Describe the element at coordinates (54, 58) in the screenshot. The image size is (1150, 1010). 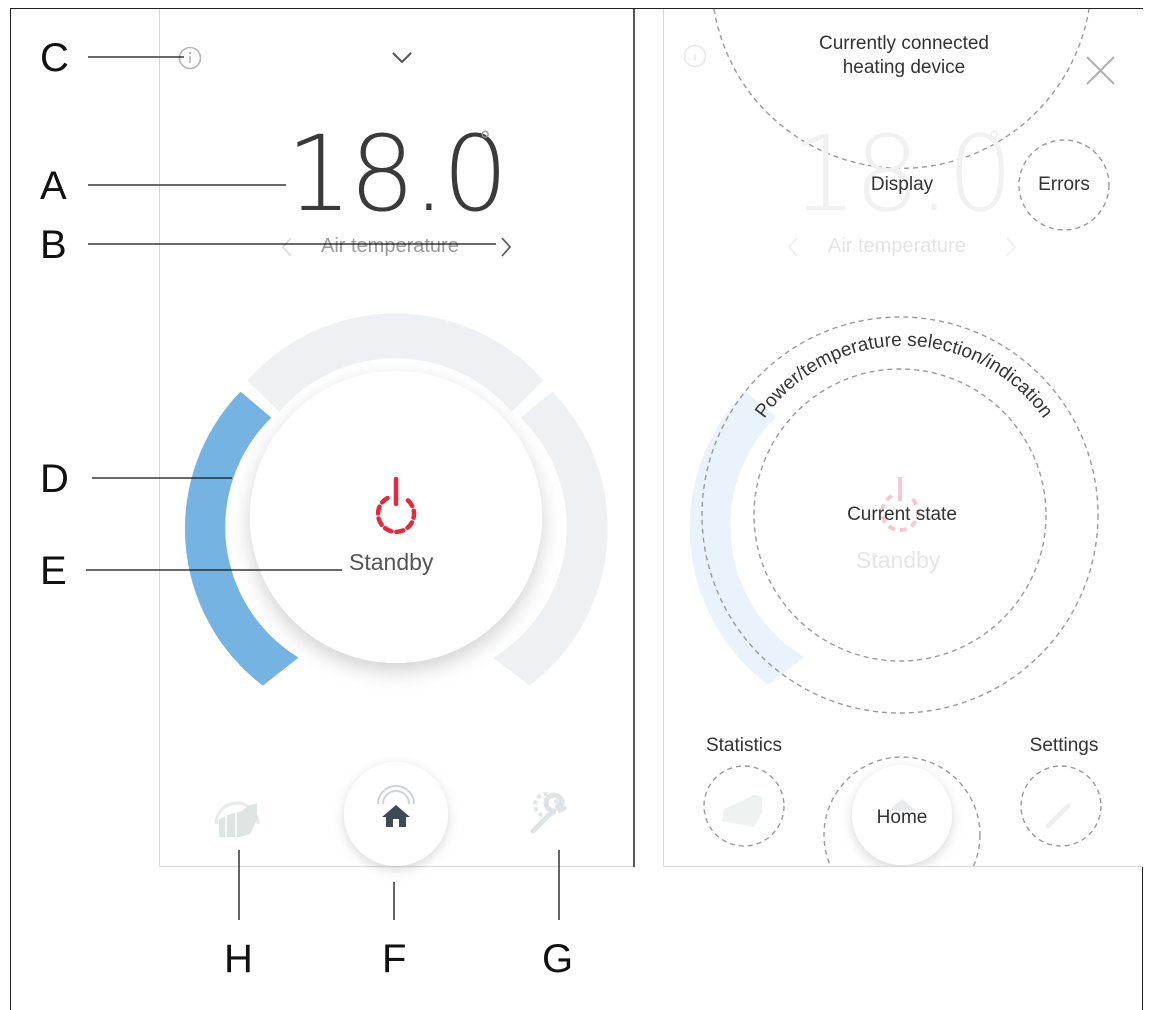
I see `annotation-c: C` at that location.